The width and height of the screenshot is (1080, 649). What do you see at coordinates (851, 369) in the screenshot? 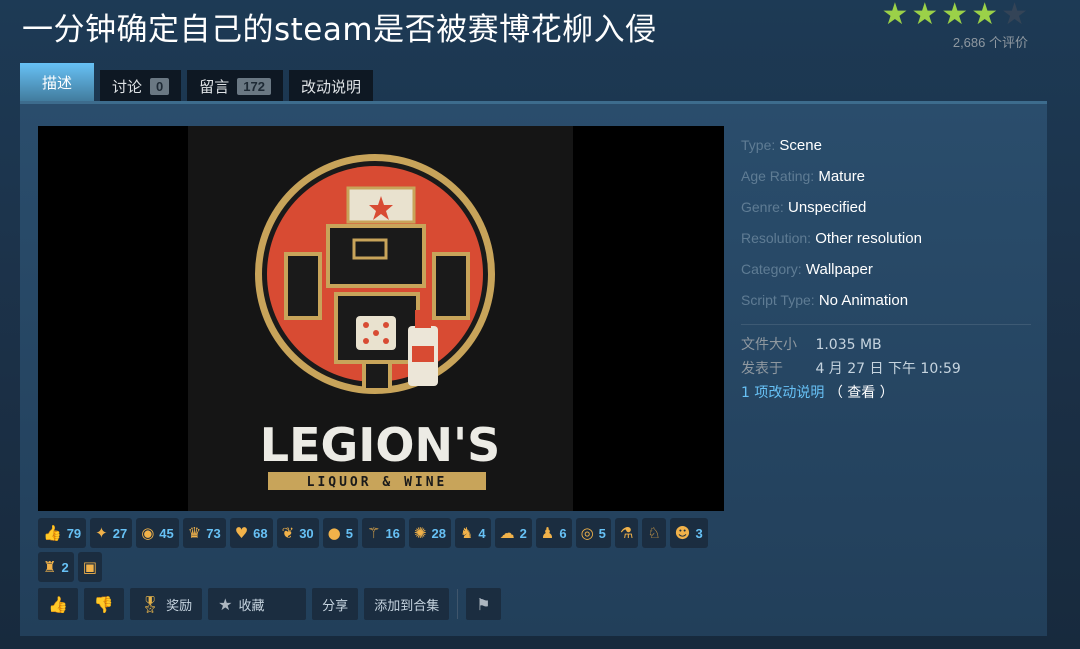
I see `posted-row: 发表于 4 月 27 日 下午 10:59` at bounding box center [851, 369].